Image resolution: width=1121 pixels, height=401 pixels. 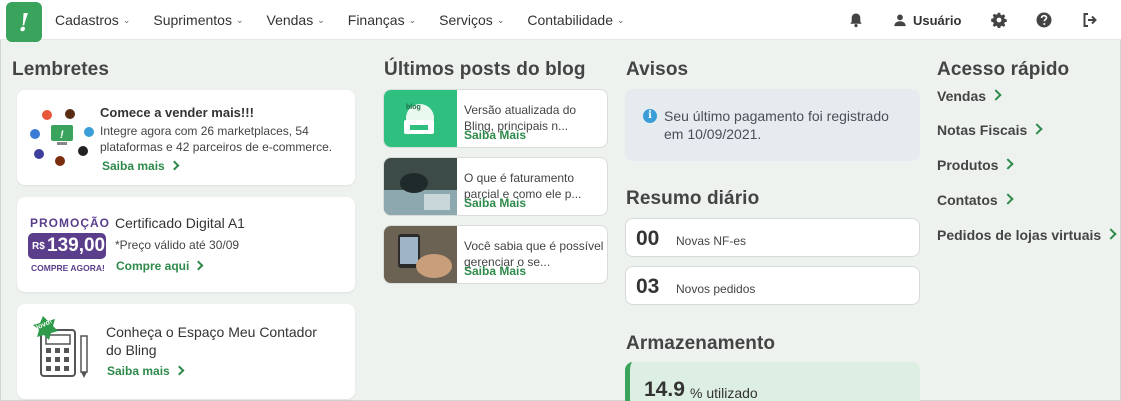 What do you see at coordinates (192, 20) in the screenshot?
I see `menu-label: Suprimentos` at bounding box center [192, 20].